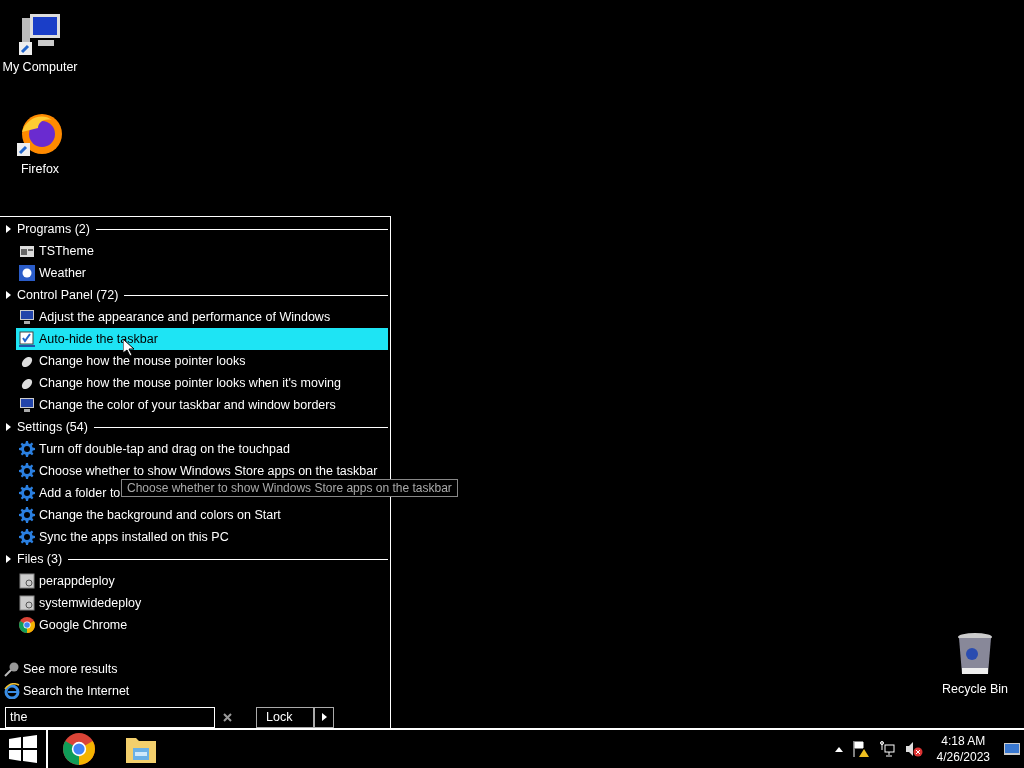  Describe the element at coordinates (53, 229) in the screenshot. I see `group-header: Programs (2)` at that location.